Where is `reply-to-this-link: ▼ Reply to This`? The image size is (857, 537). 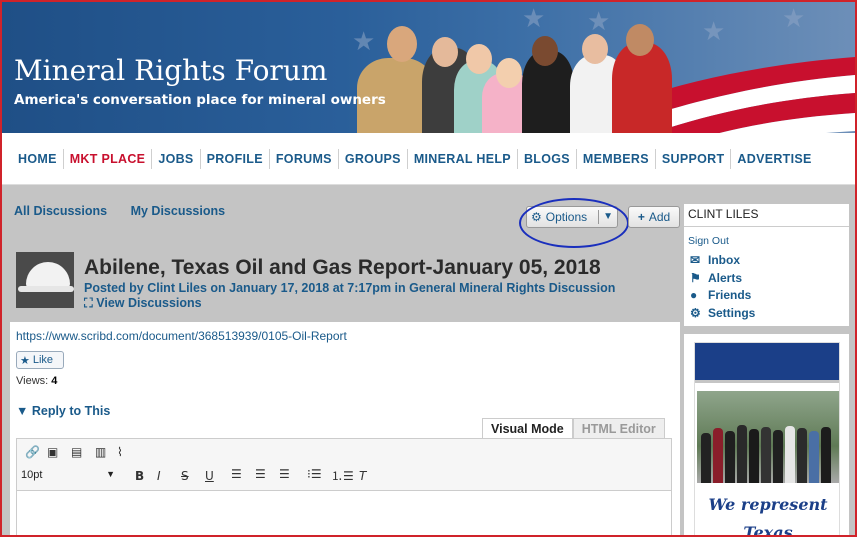
reply-to-this-link: ▼ Reply to This is located at coordinates (63, 411).